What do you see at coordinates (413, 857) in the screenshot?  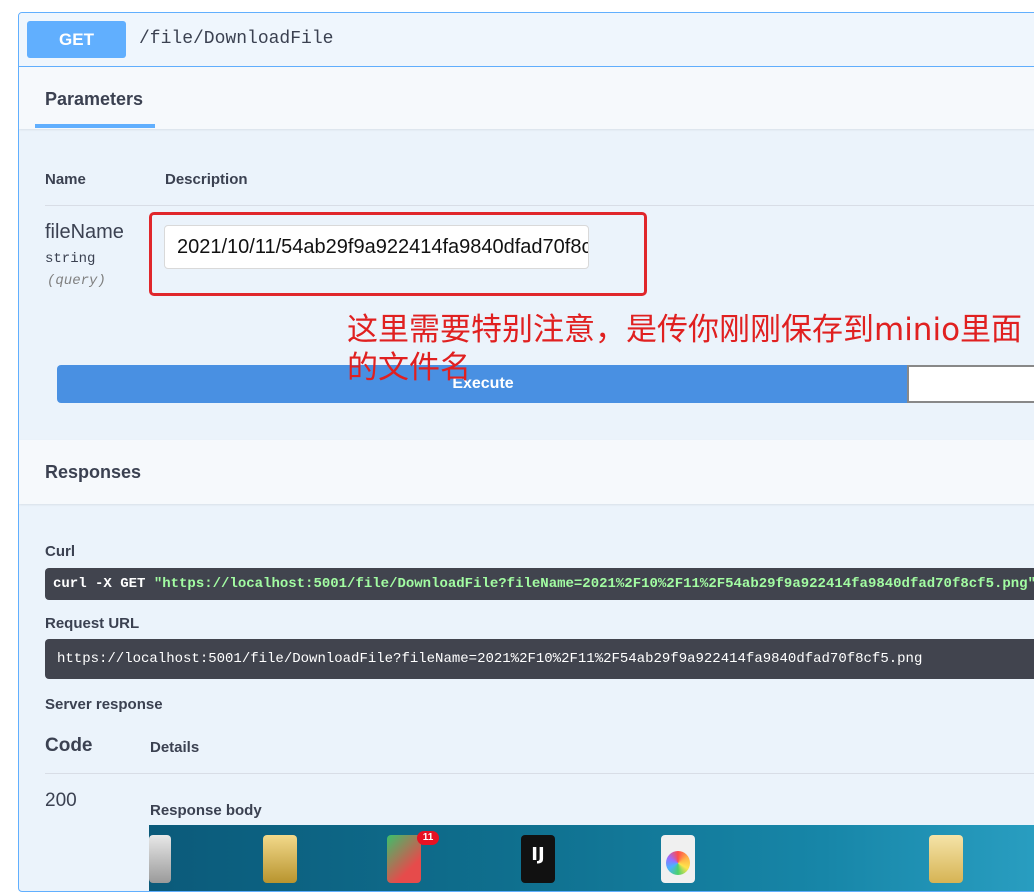 I see `app-shortcut-icon: 11` at bounding box center [413, 857].